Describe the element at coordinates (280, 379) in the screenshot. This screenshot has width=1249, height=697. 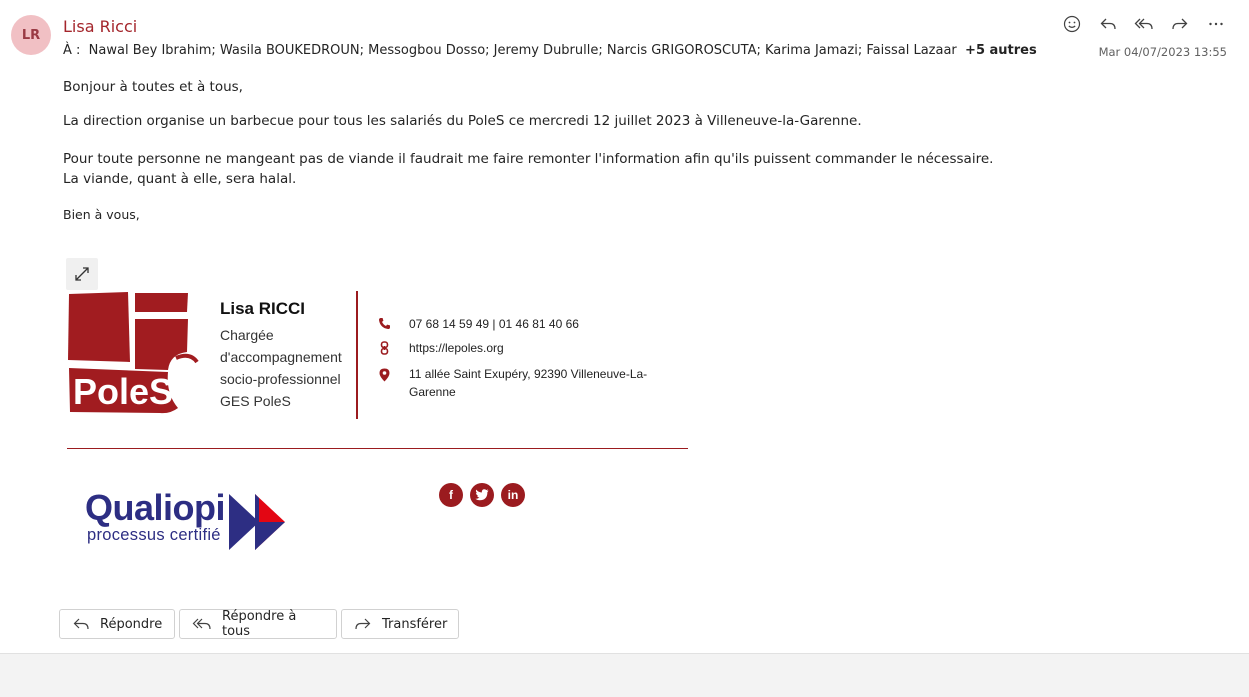
I see `signature-role-line-3: socio-professionnel` at that location.